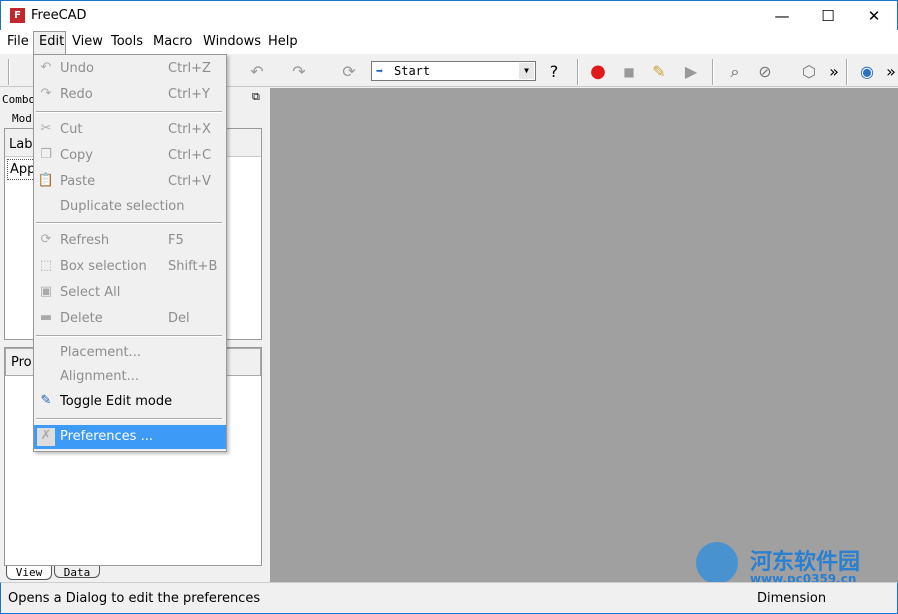 The width and height of the screenshot is (898, 614). Describe the element at coordinates (834, 72) in the screenshot. I see `overflow-button: »` at that location.